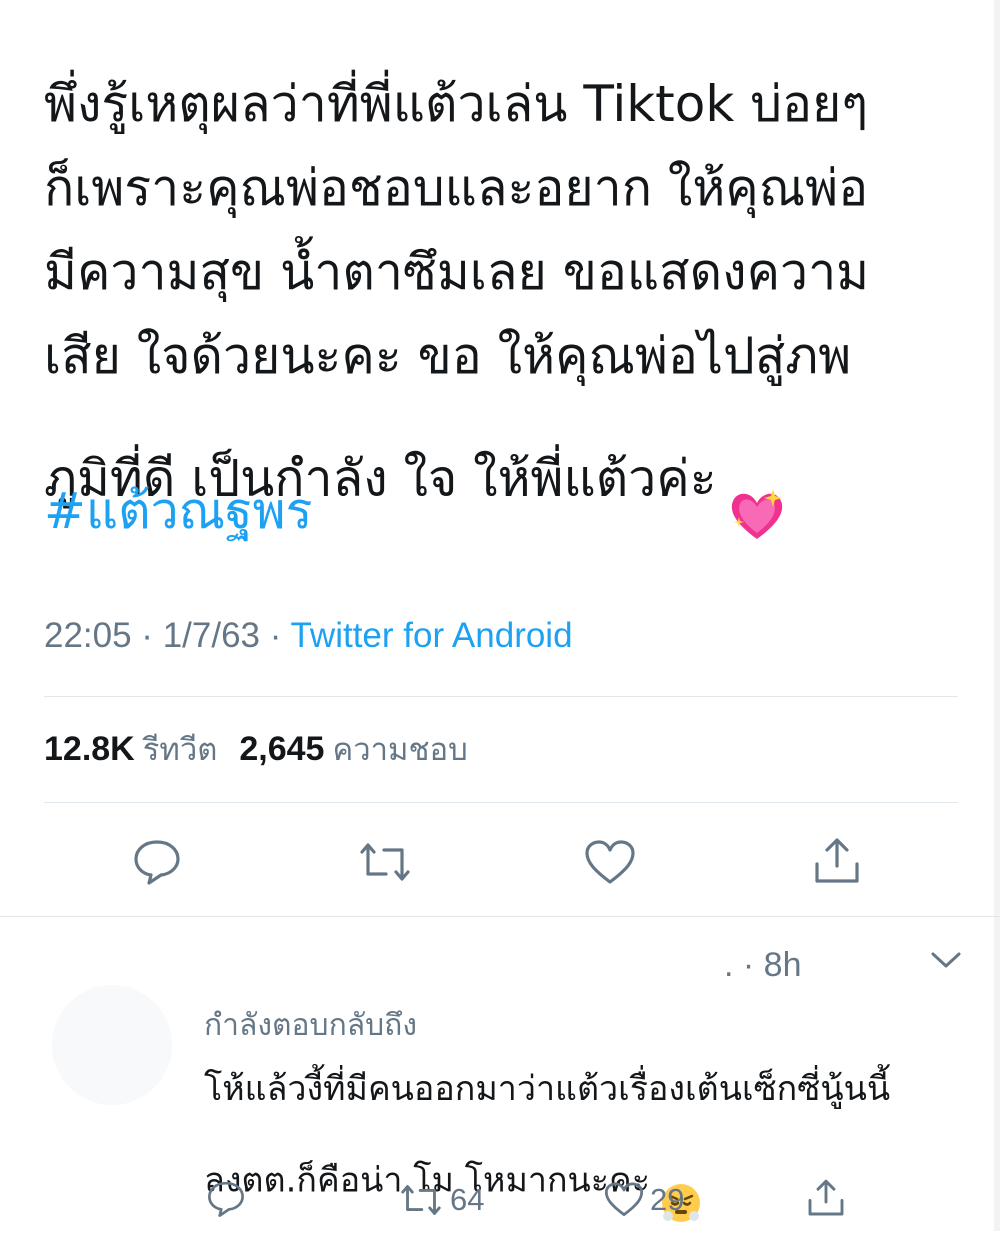 The width and height of the screenshot is (1000, 1244). I want to click on like-button, so click(610, 863).